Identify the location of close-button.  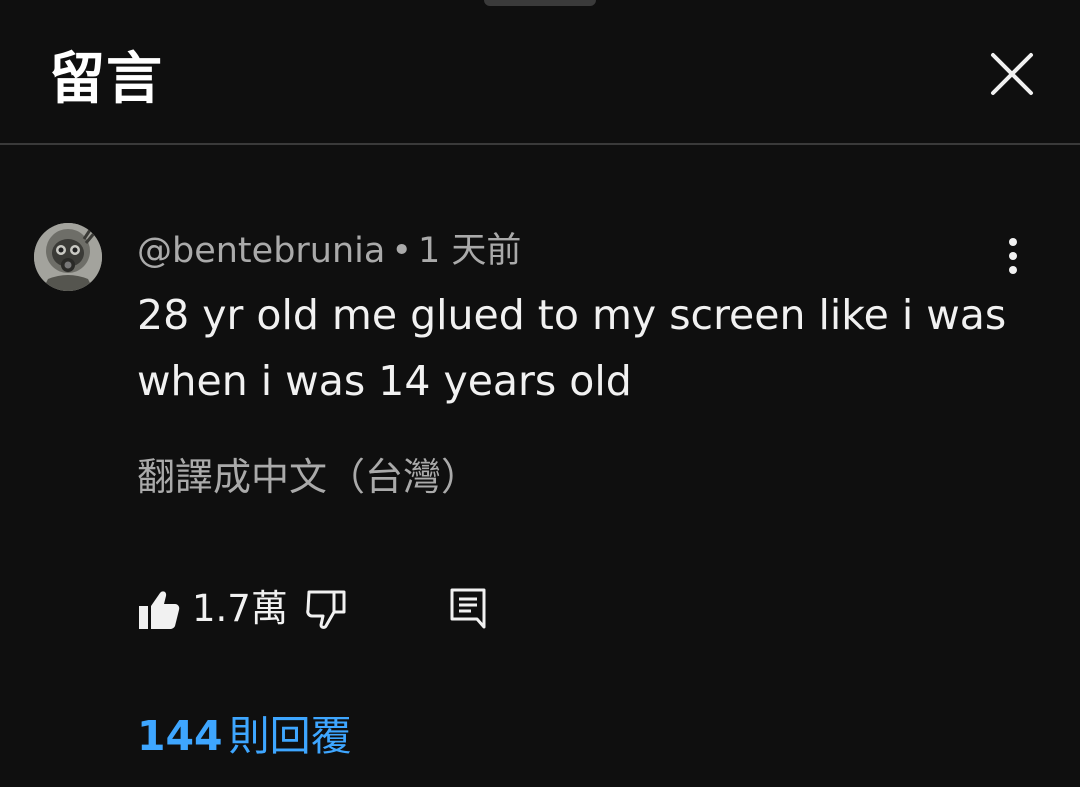
(1012, 75).